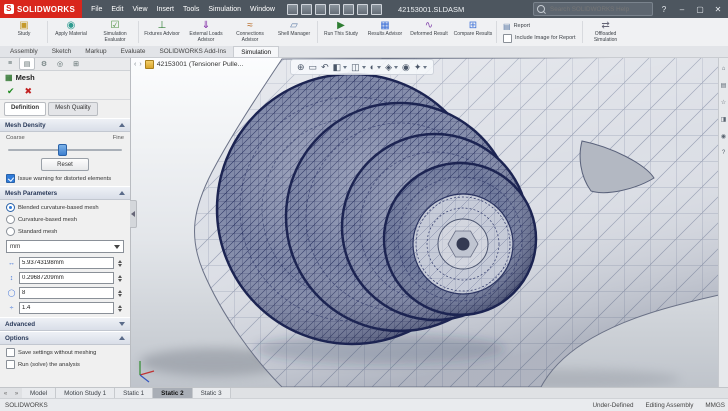 The height and width of the screenshot is (411, 728). What do you see at coordinates (23, 25) in the screenshot?
I see `study-icon: ▣` at bounding box center [23, 25].